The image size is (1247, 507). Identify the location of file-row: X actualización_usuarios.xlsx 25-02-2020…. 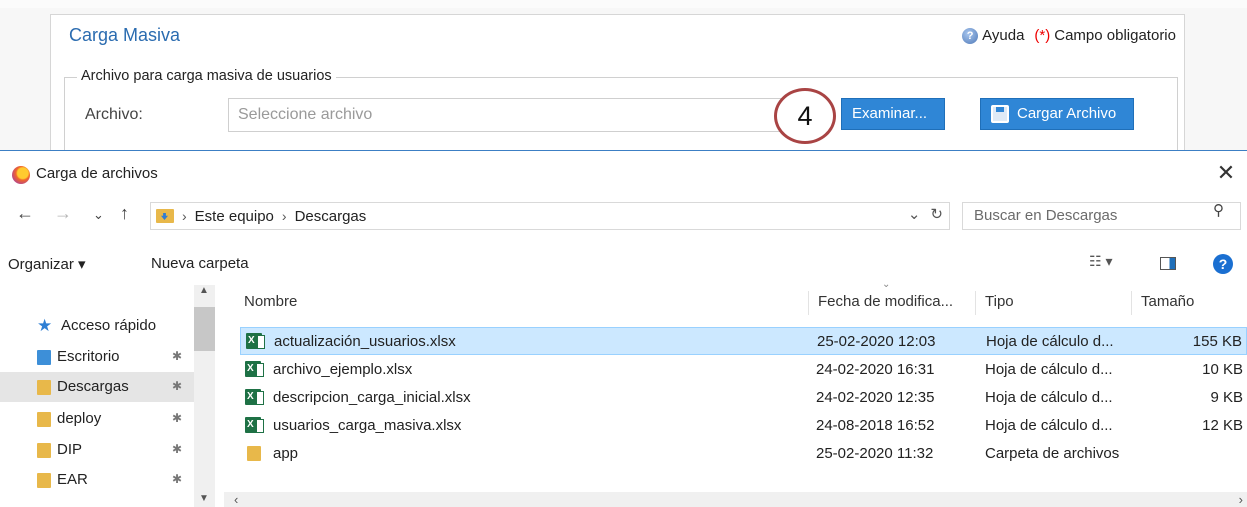
(743, 341).